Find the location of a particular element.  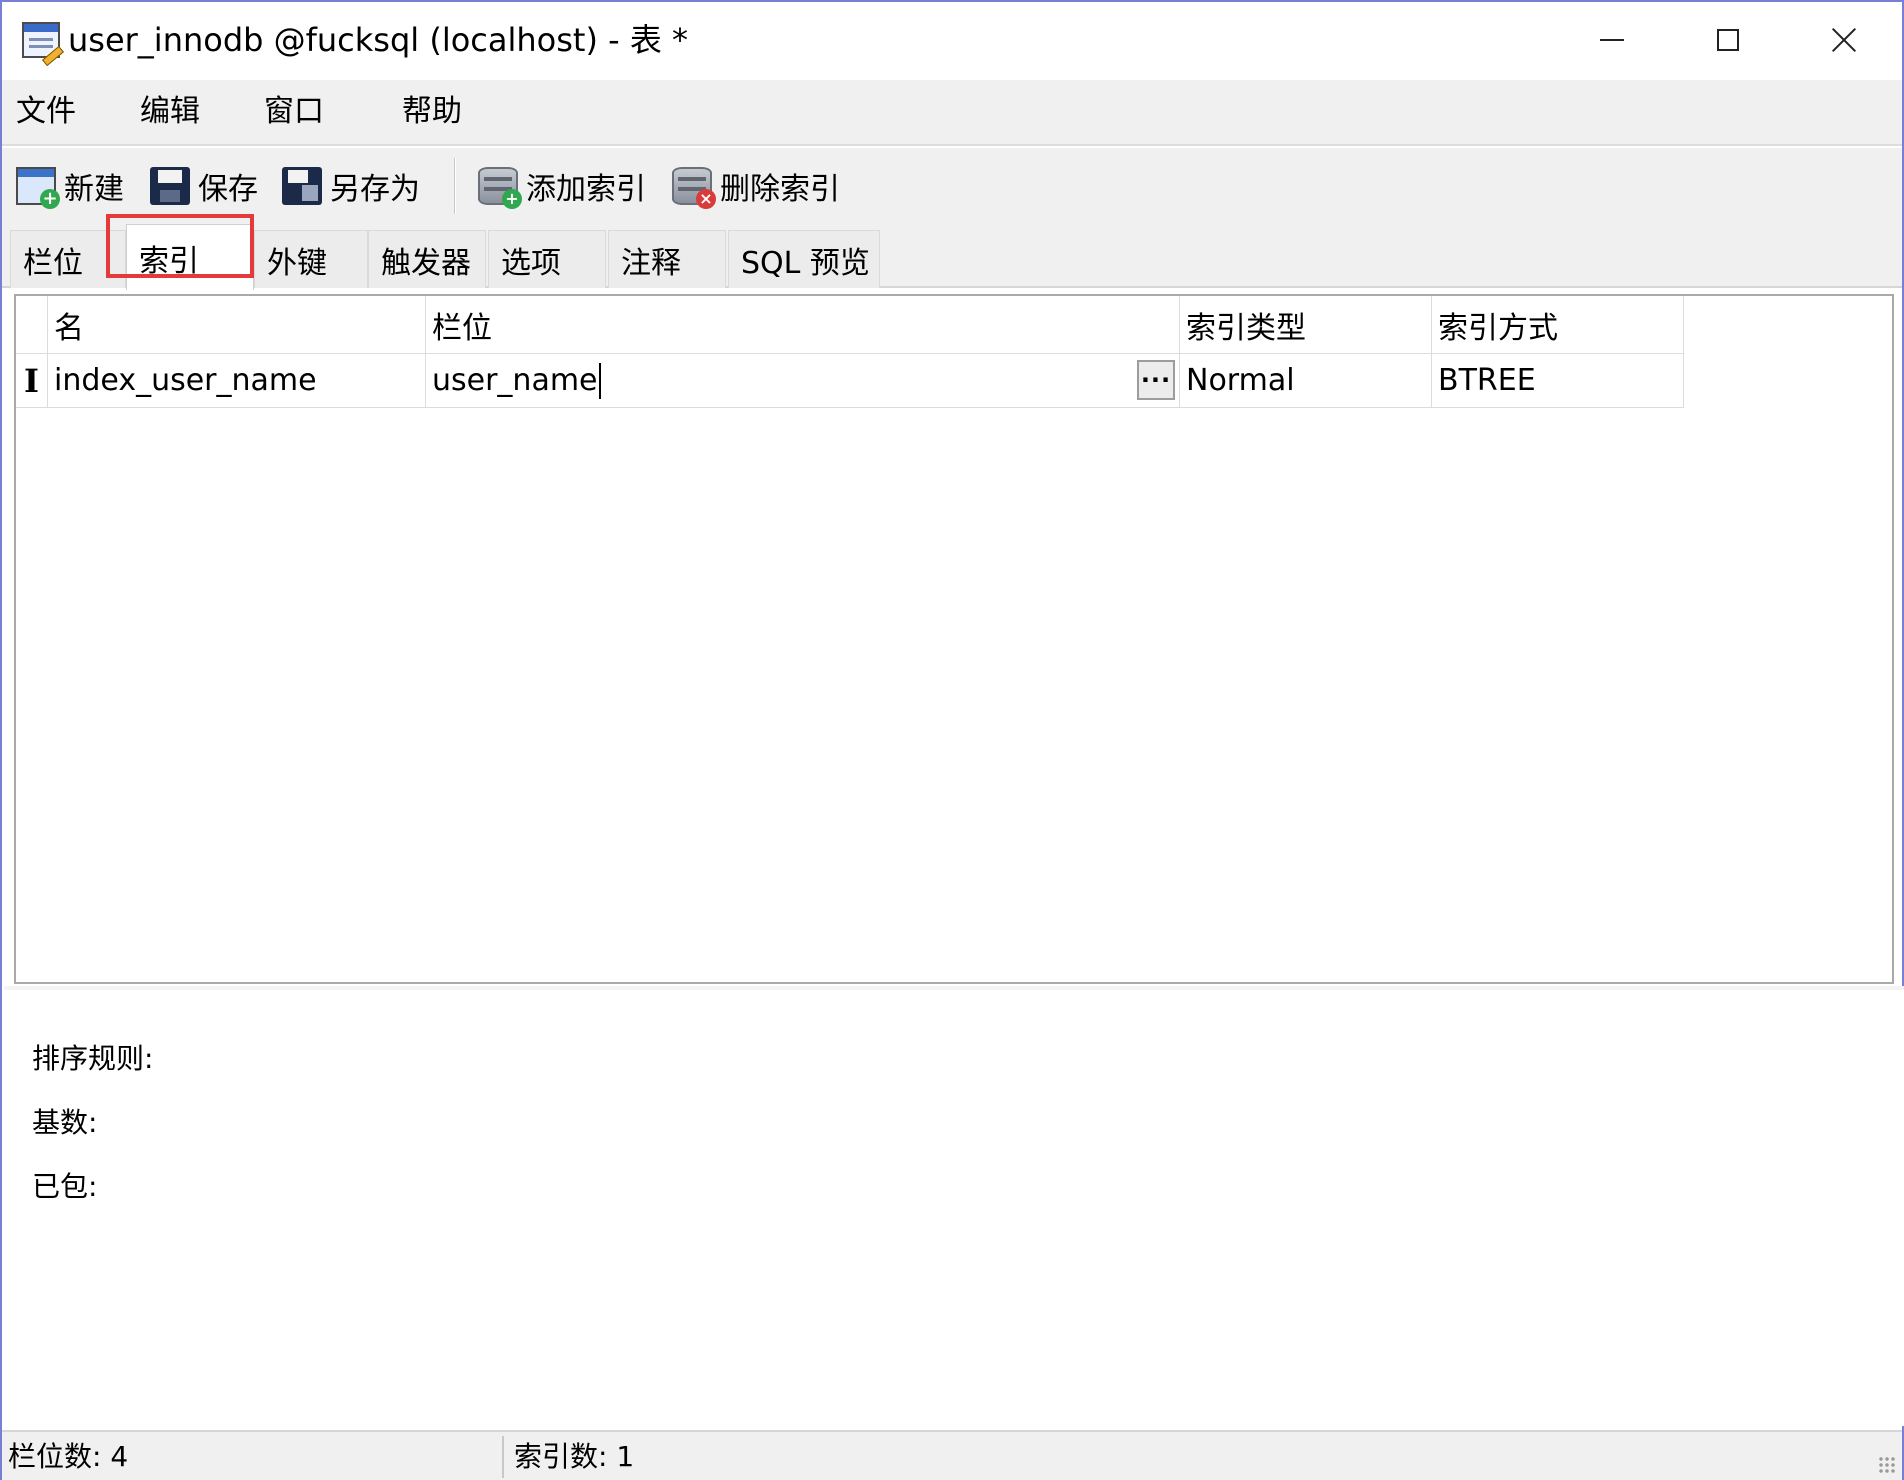

text-cursor-icon: I is located at coordinates (31, 380).